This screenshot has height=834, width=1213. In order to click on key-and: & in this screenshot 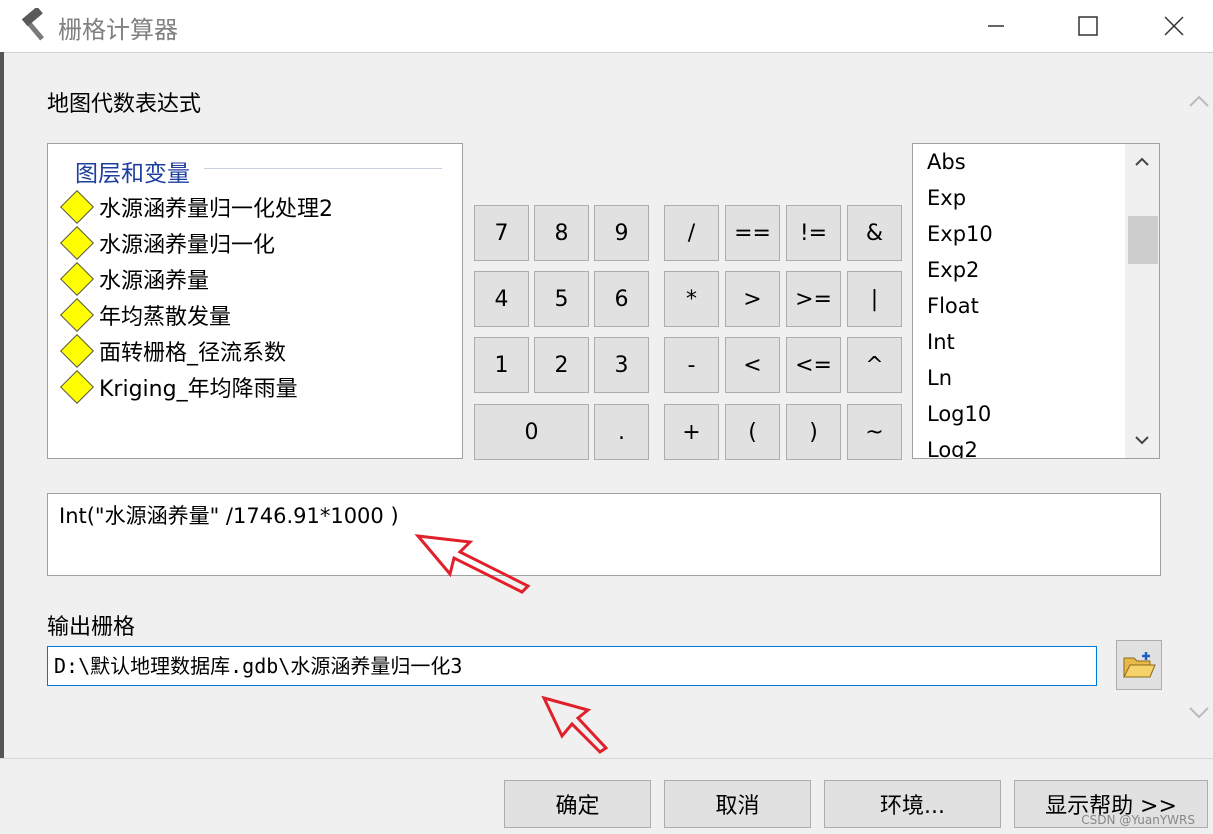, I will do `click(874, 233)`.